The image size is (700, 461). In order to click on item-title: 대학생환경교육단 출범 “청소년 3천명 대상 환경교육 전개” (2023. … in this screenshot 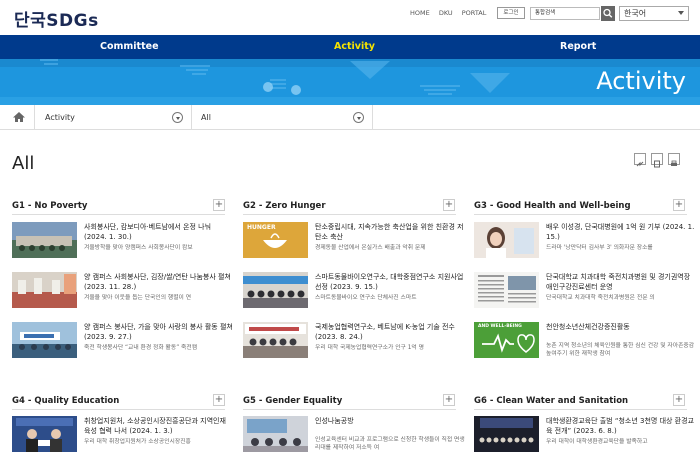, I will do `click(621, 426)`.